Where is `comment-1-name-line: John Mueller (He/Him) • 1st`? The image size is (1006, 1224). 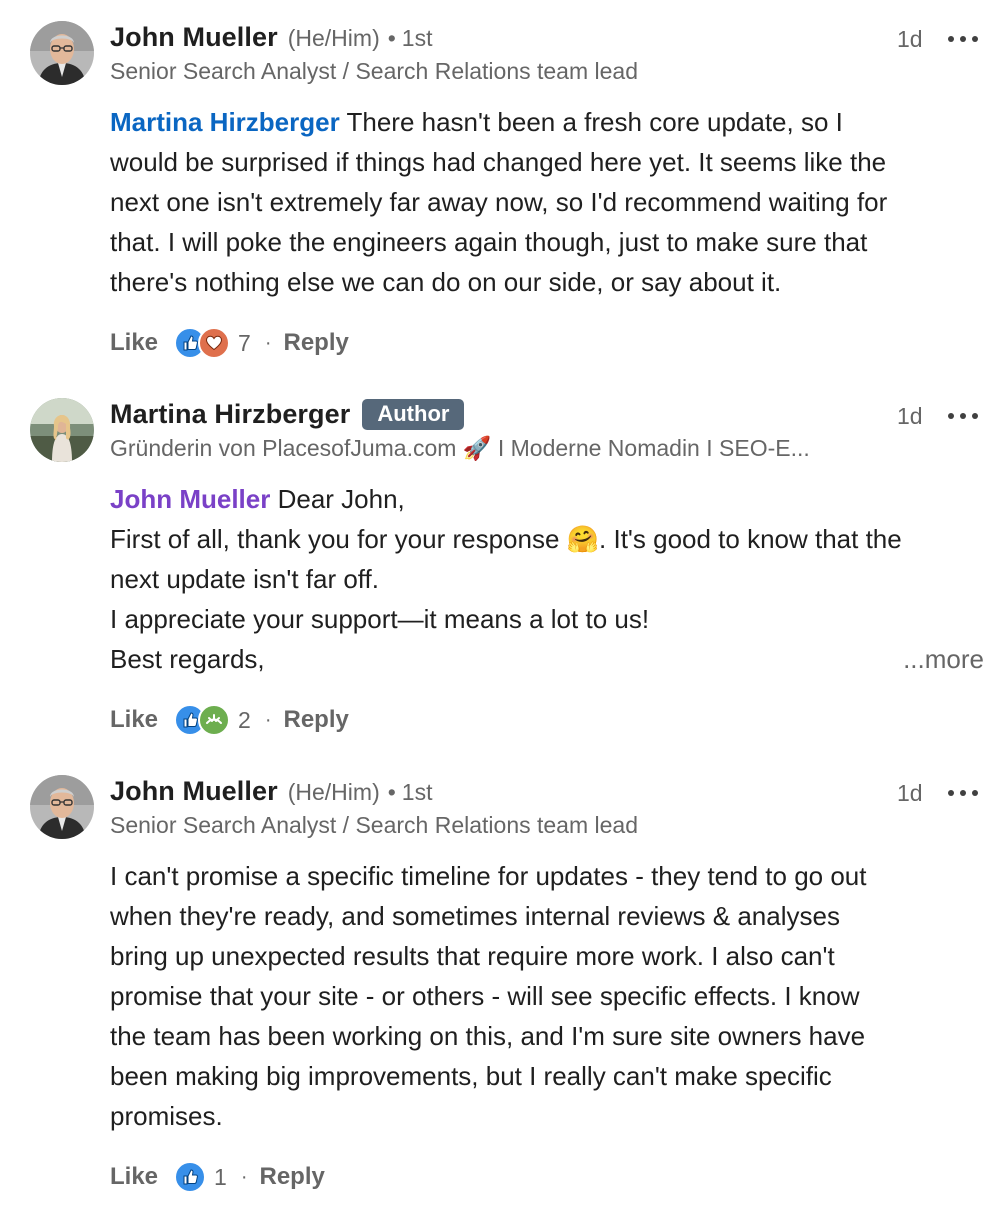
comment-1-name-line: John Mueller (He/Him) • 1st is located at coordinates (271, 39).